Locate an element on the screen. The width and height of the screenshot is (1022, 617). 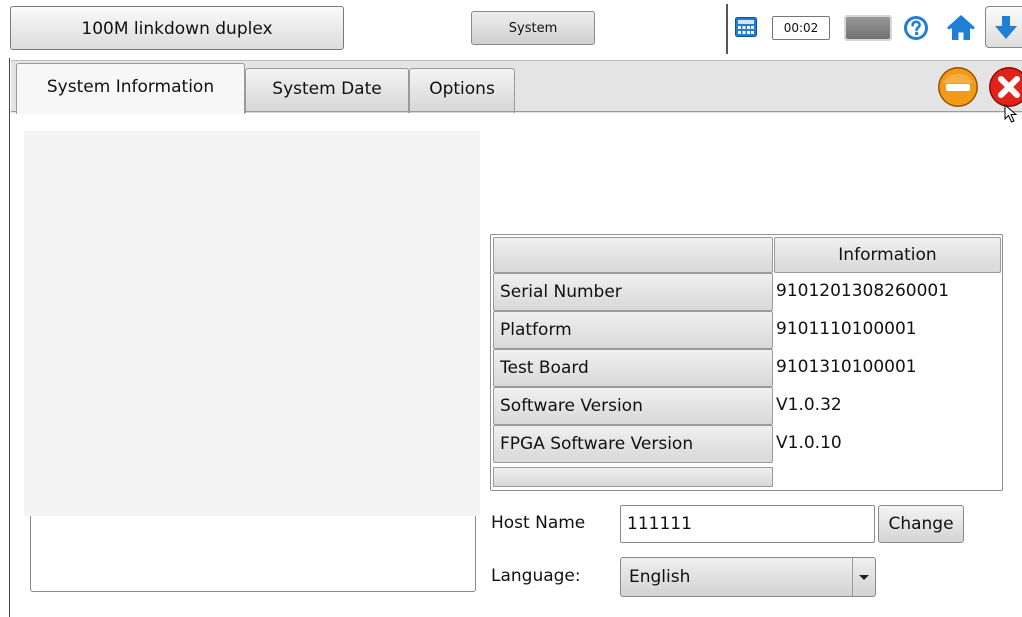
scroll-down-button is located at coordinates (1003, 27).